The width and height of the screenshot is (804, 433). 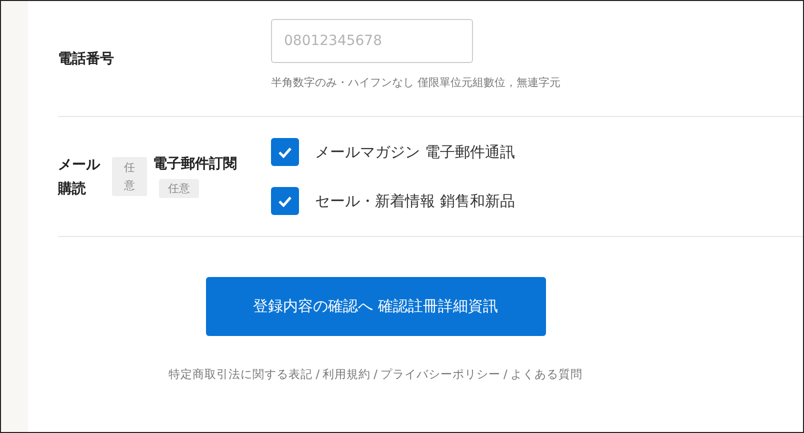 I want to click on footer-link: プライバシーポリシー, so click(x=440, y=374).